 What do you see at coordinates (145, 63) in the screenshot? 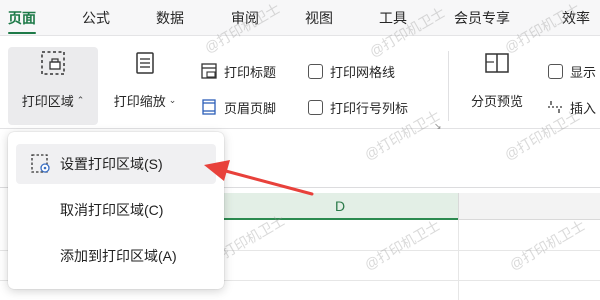
I see `print-scale-icon` at bounding box center [145, 63].